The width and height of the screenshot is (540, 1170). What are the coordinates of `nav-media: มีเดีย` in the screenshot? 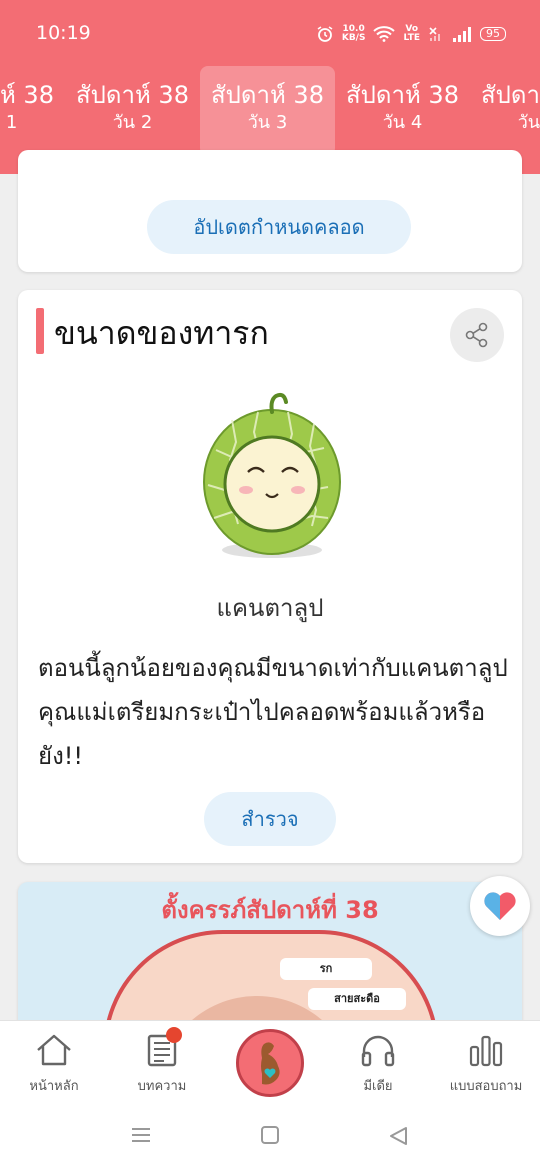 It's located at (378, 1064).